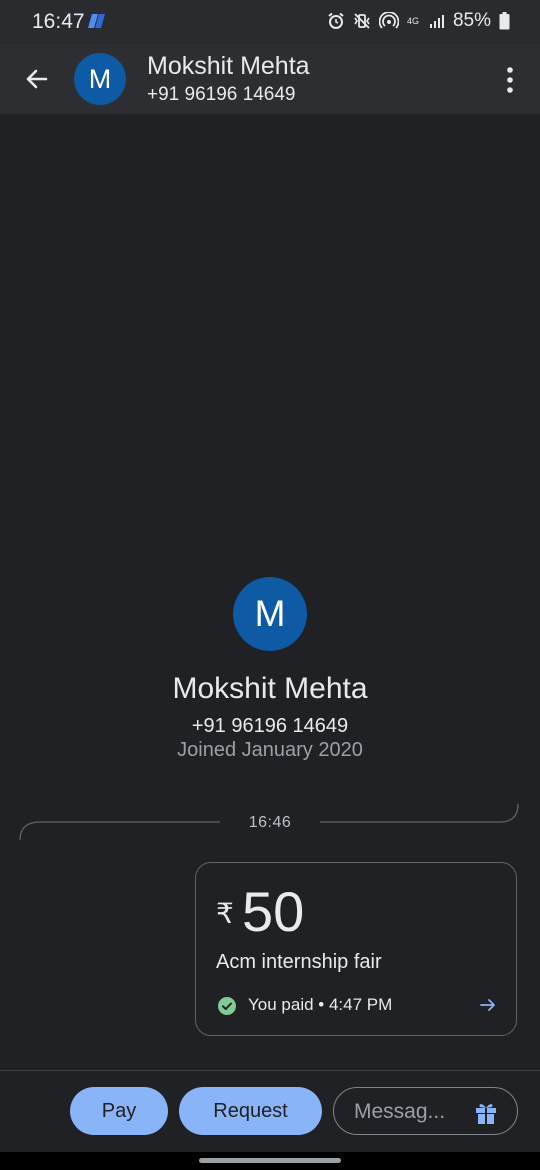 The image size is (540, 1170). Describe the element at coordinates (486, 1112) in the screenshot. I see `gift-icon` at that location.